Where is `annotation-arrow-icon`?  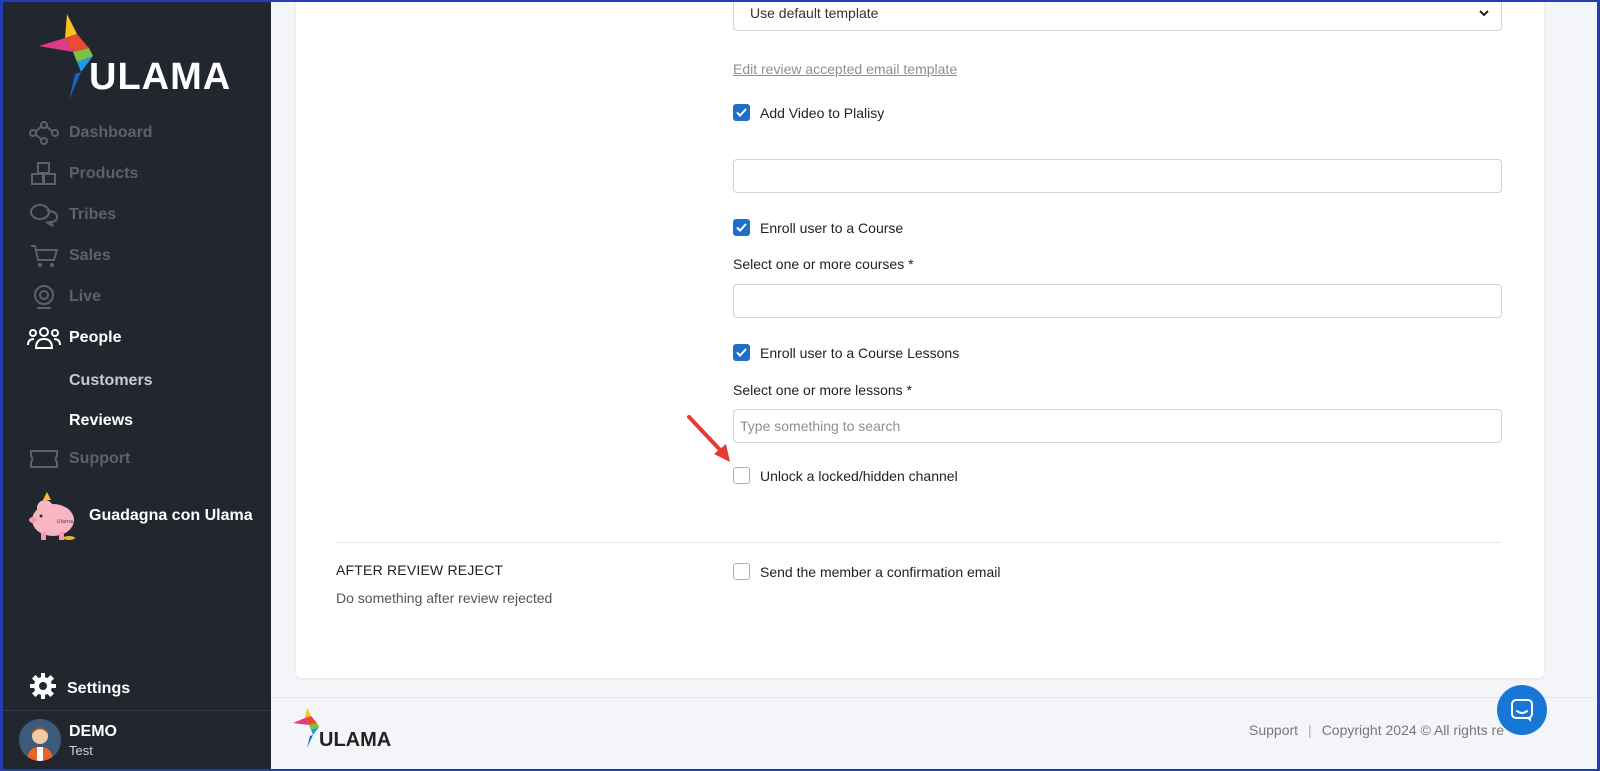
annotation-arrow-icon is located at coordinates (708, 438).